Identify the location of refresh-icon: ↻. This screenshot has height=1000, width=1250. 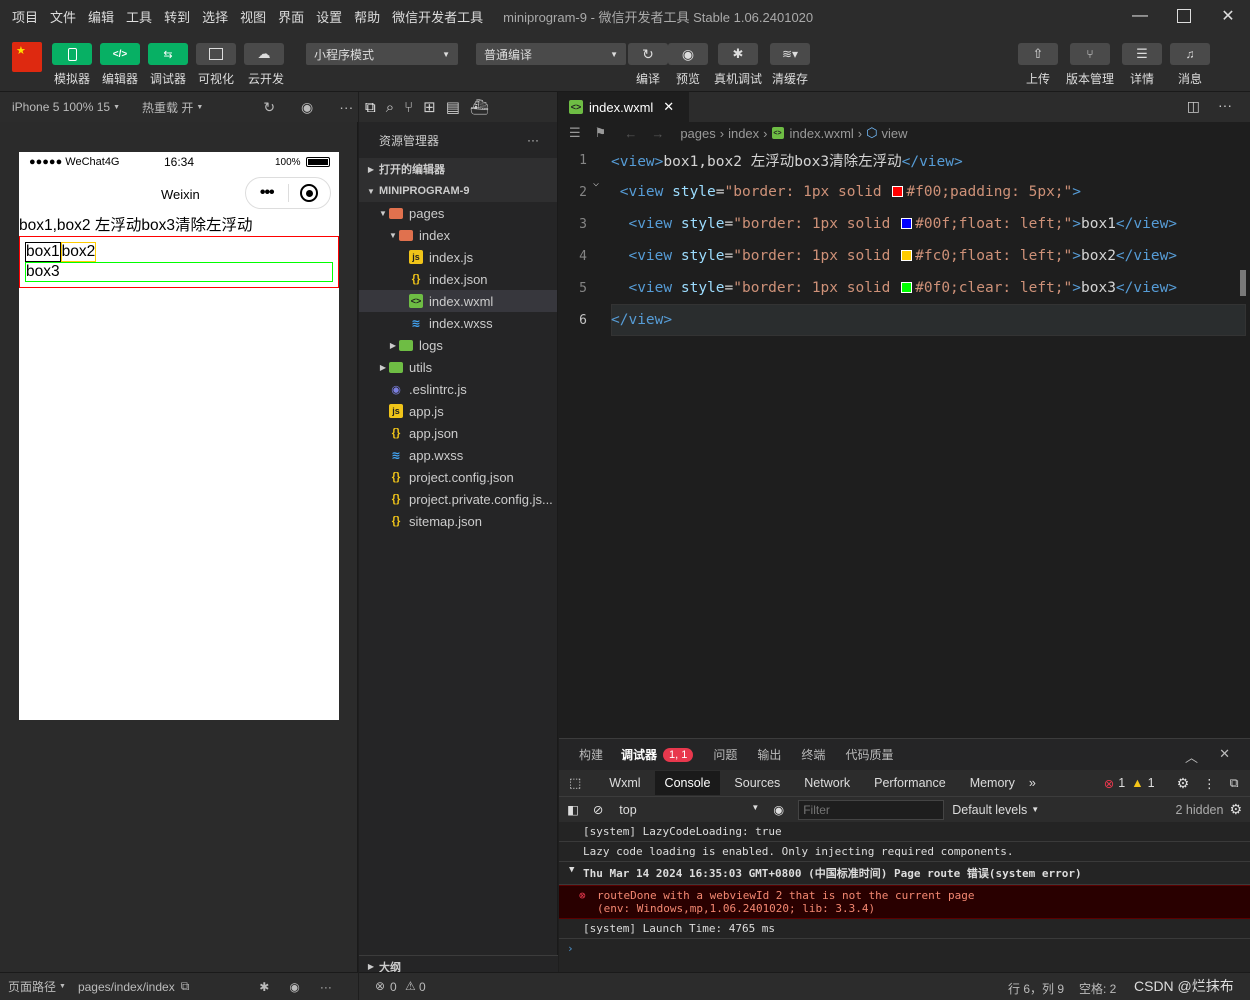
(269, 107).